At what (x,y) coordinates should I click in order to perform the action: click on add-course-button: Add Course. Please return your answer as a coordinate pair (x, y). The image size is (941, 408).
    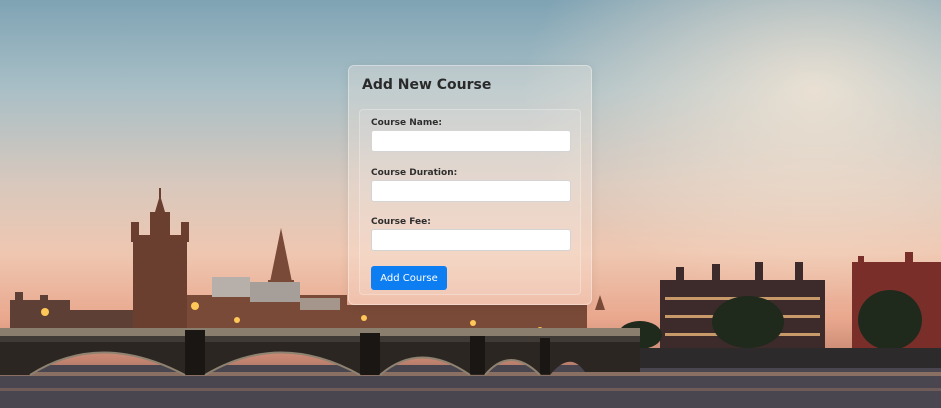
    Looking at the image, I should click on (409, 278).